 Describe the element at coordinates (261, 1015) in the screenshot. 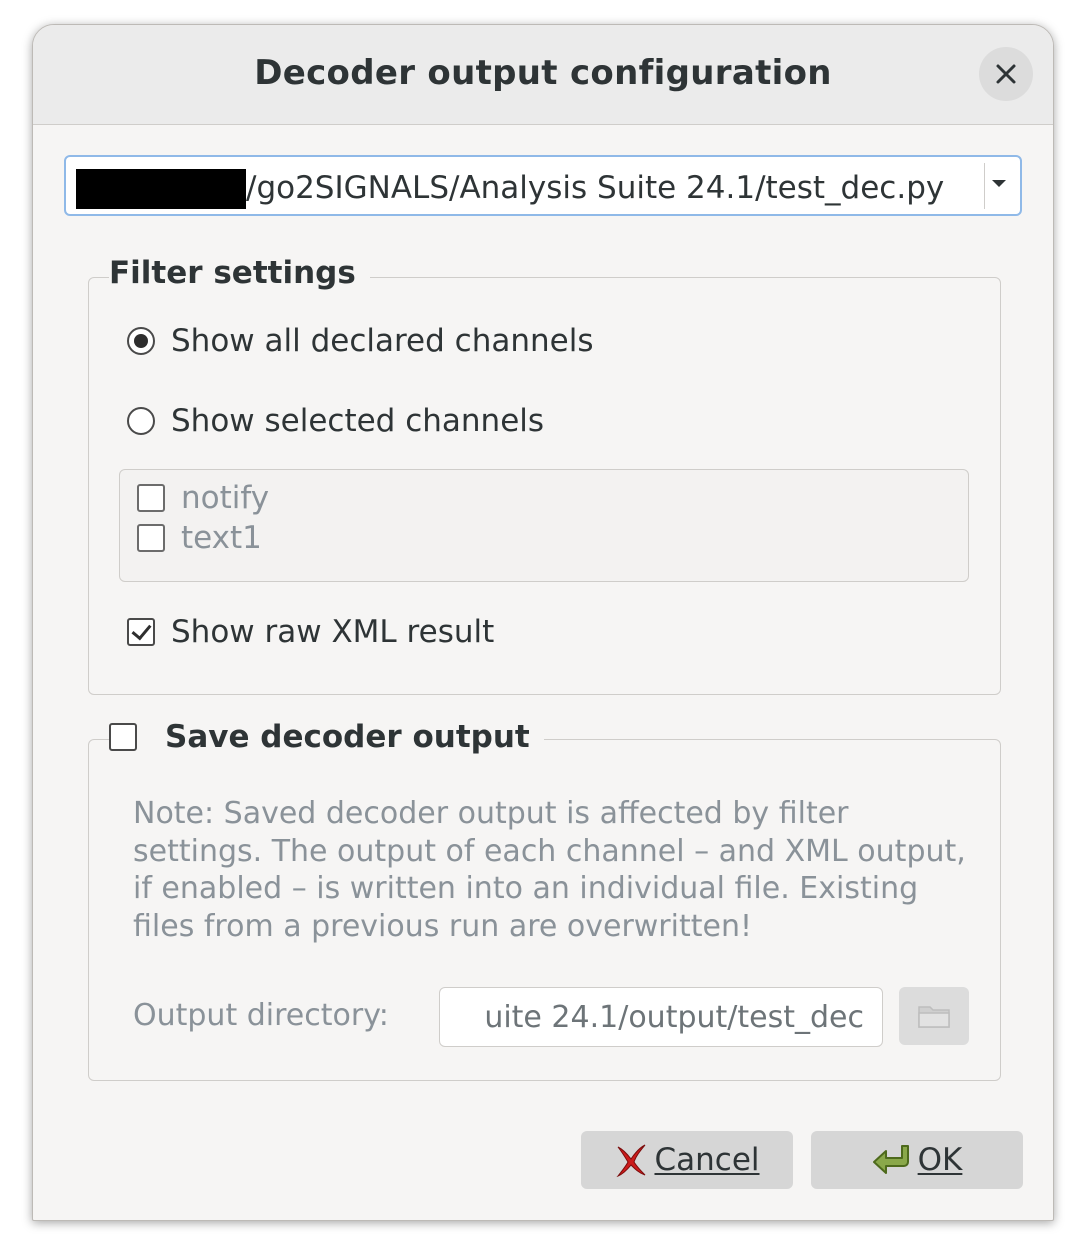

I see `output-directory-label: Output directory:` at that location.